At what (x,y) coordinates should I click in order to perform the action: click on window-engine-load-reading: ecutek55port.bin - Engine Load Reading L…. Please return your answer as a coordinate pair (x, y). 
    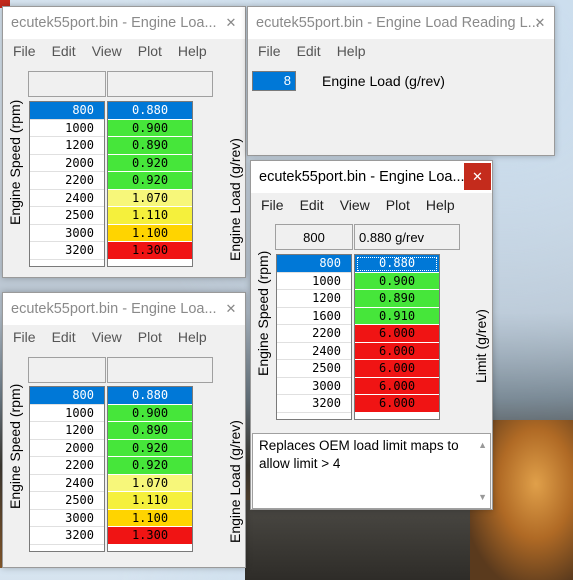
    Looking at the image, I should click on (401, 81).